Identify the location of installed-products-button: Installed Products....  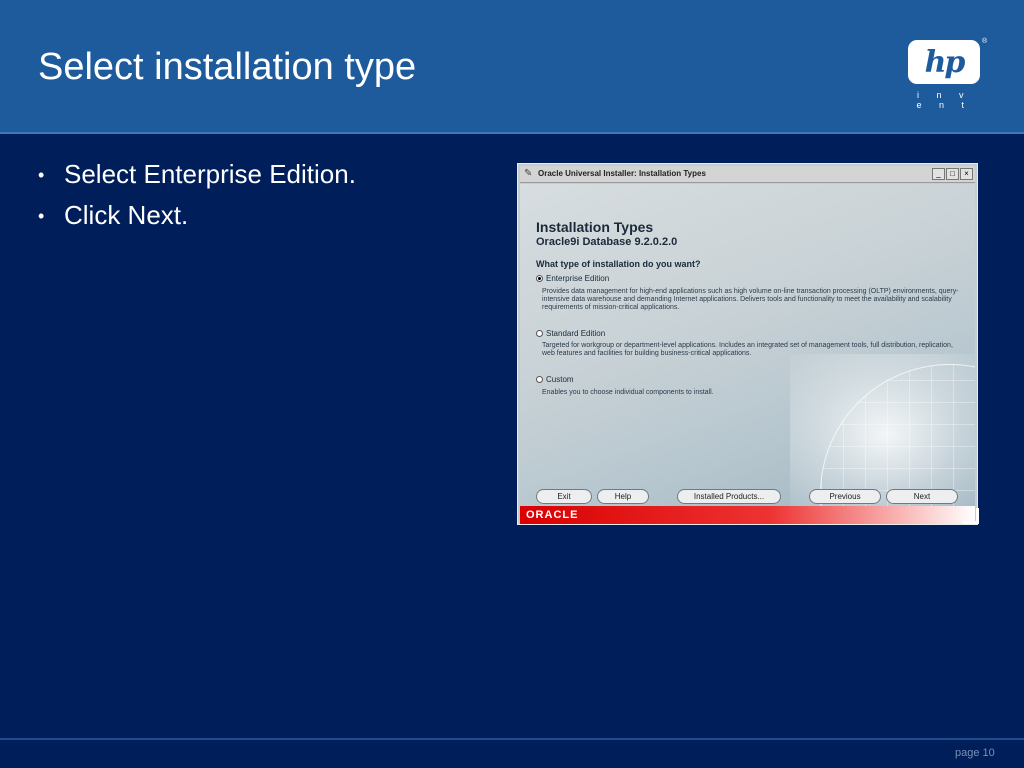
(729, 496).